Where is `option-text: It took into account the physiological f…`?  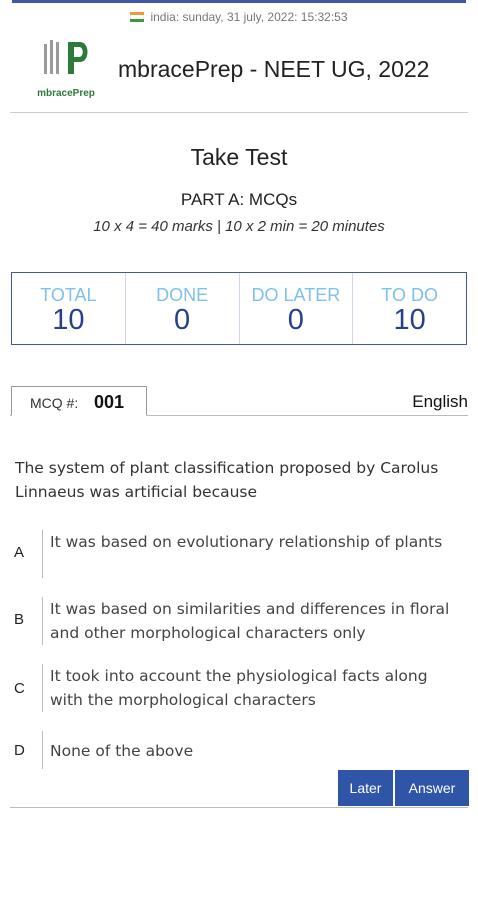 option-text: It took into account the physiological f… is located at coordinates (239, 688).